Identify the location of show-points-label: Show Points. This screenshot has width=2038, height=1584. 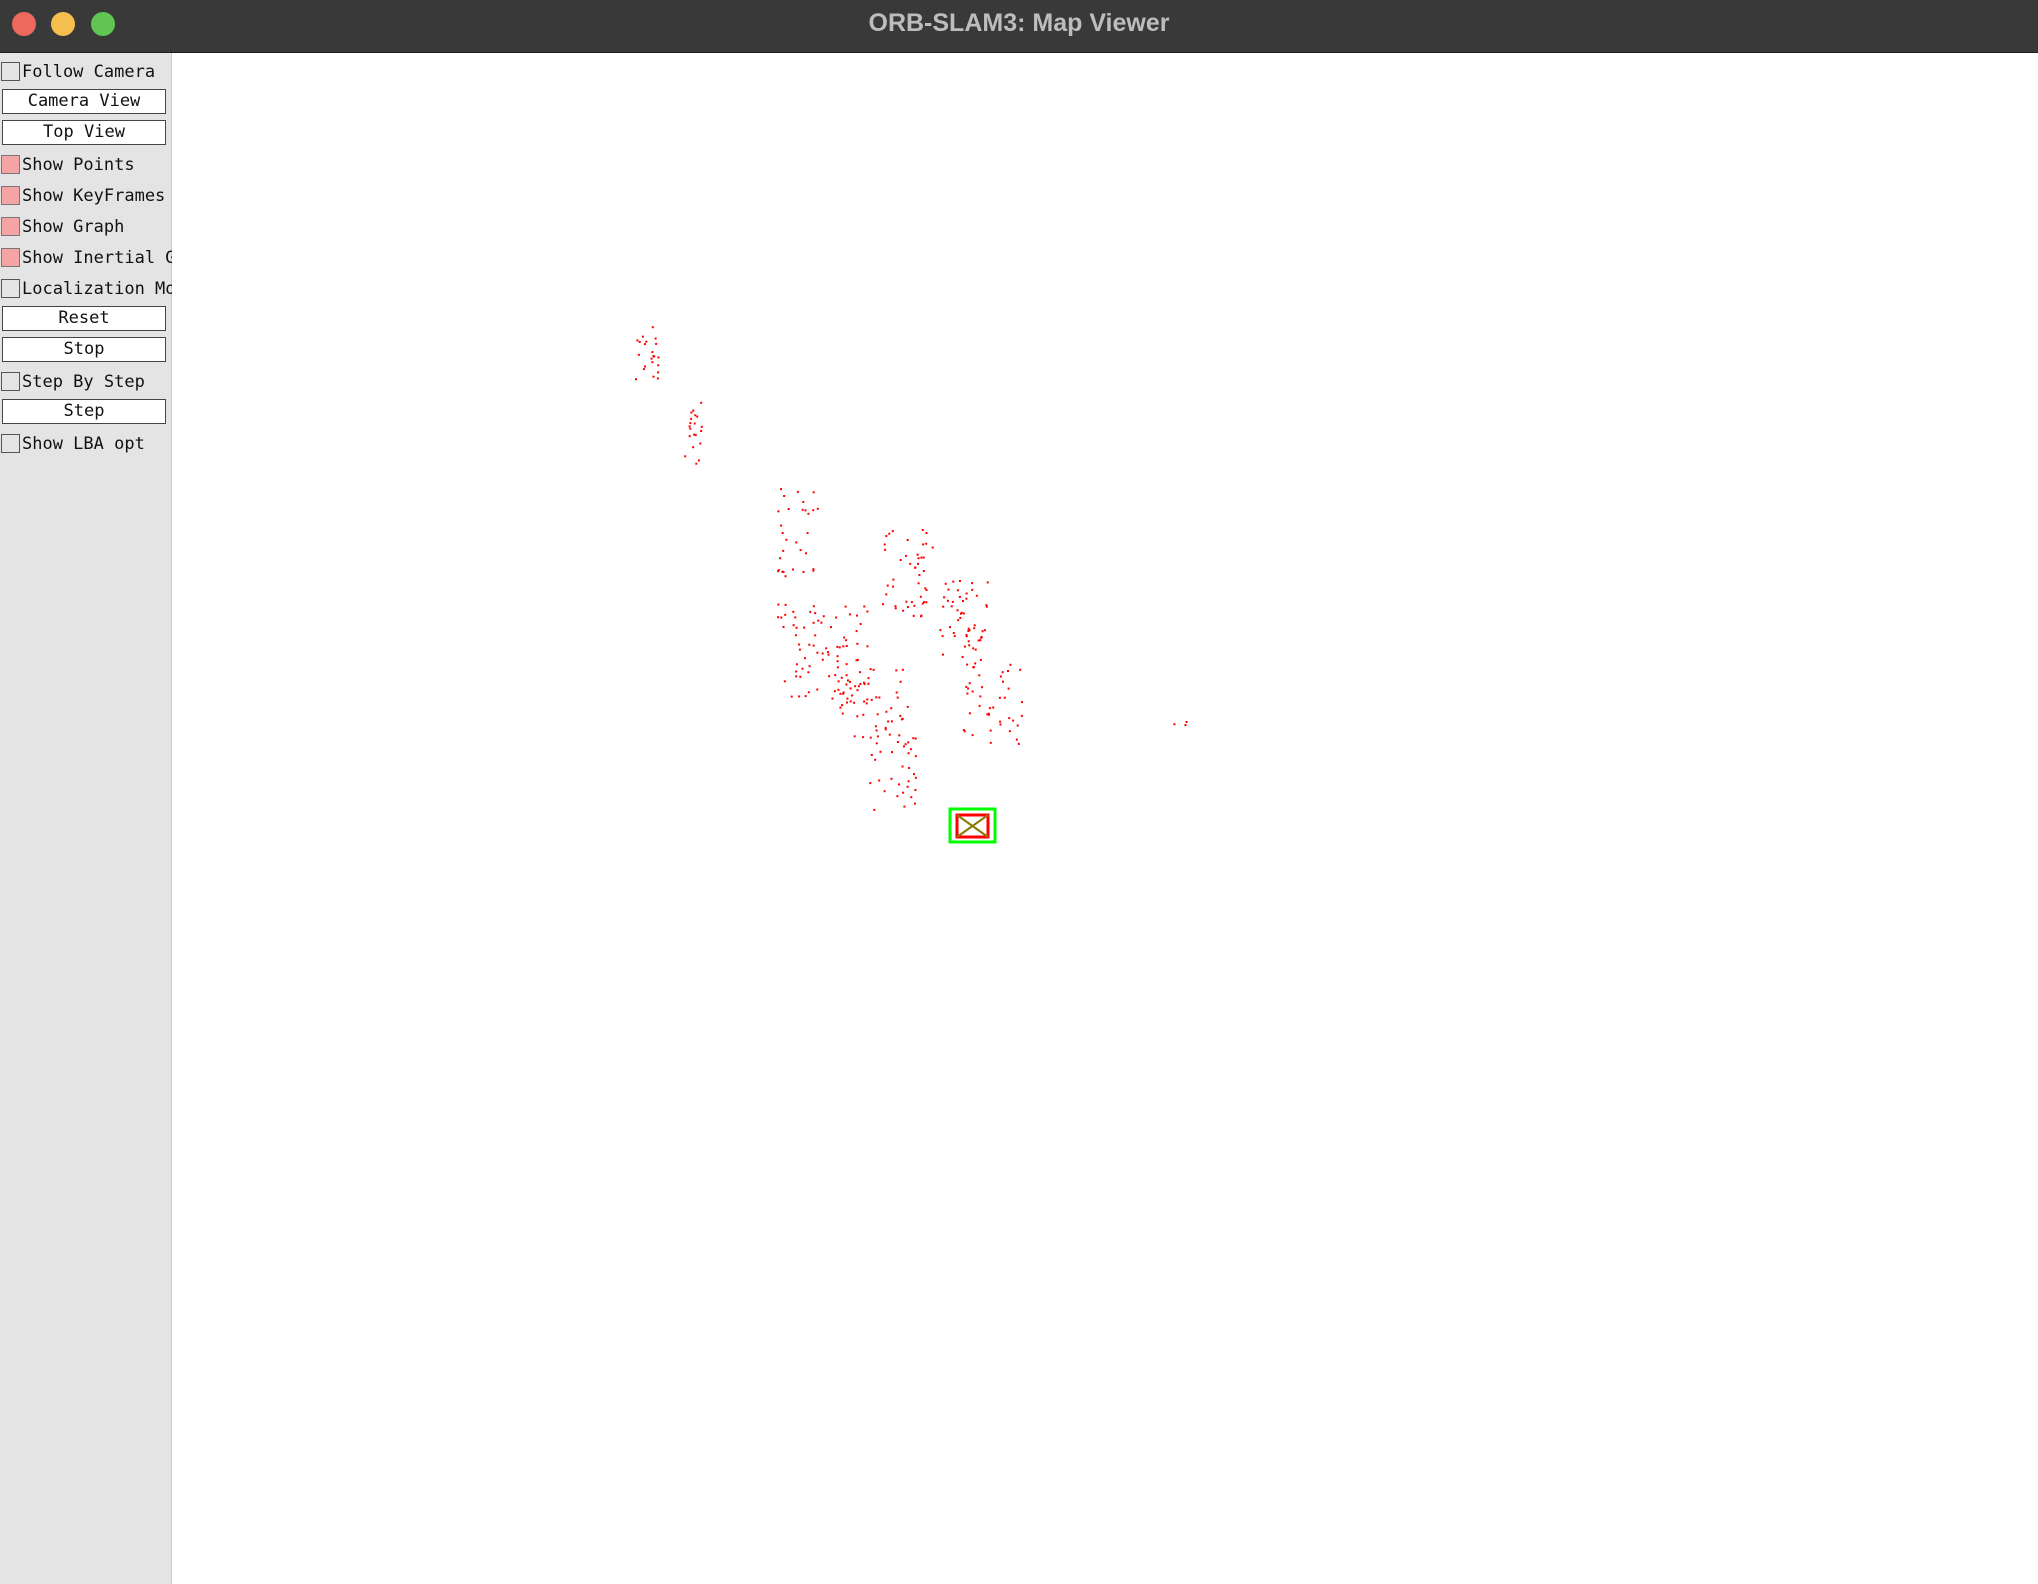
(78, 165).